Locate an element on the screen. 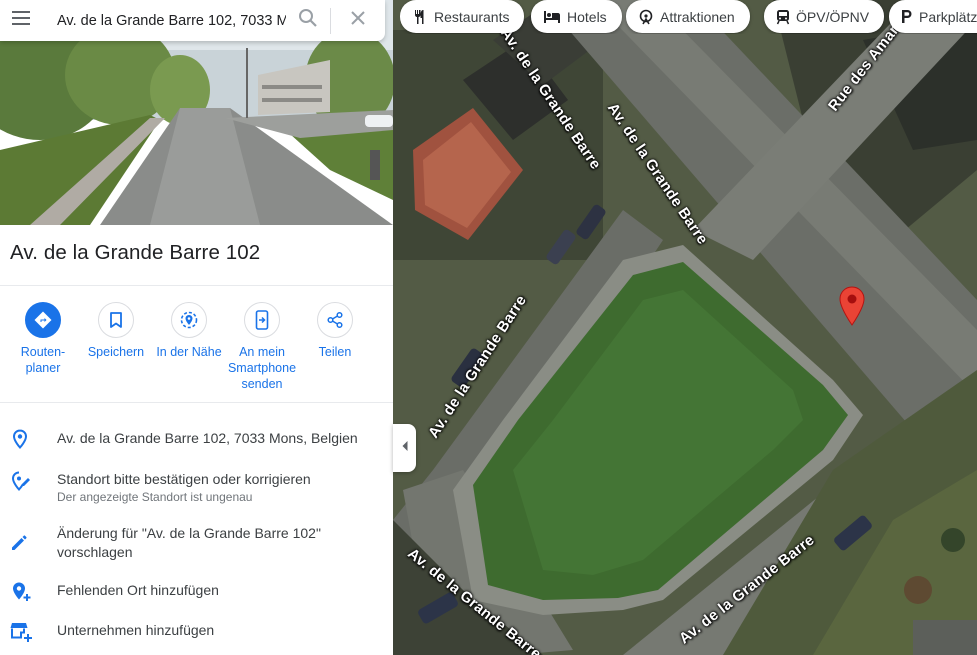 This screenshot has width=977, height=655. suggest-edit-text-2: vorschlagen is located at coordinates (95, 552).